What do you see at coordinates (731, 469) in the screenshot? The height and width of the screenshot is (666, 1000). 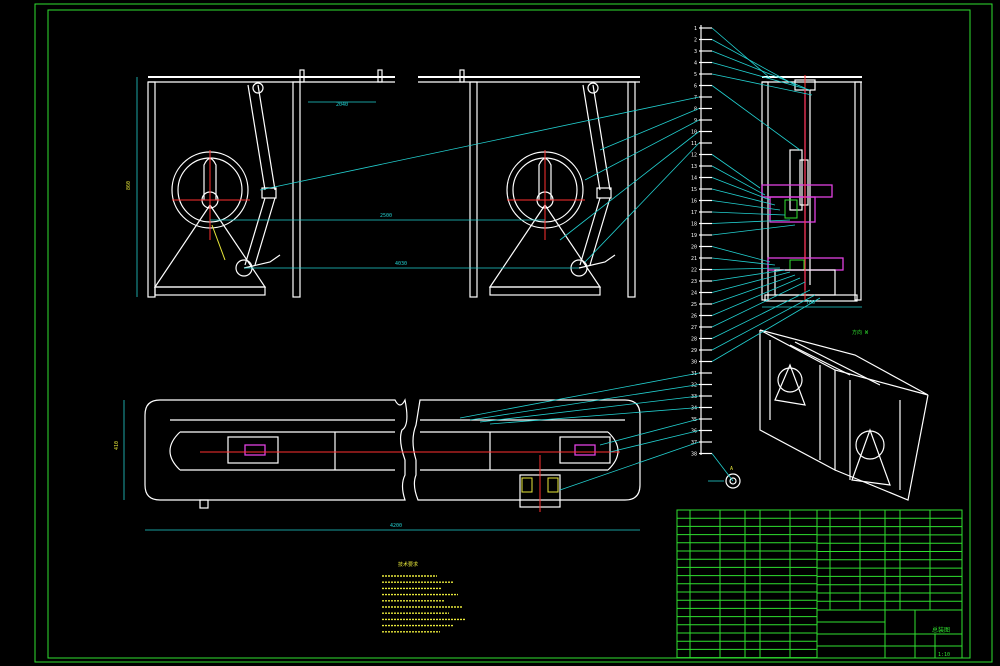 I see `detail-label-a: A` at bounding box center [731, 469].